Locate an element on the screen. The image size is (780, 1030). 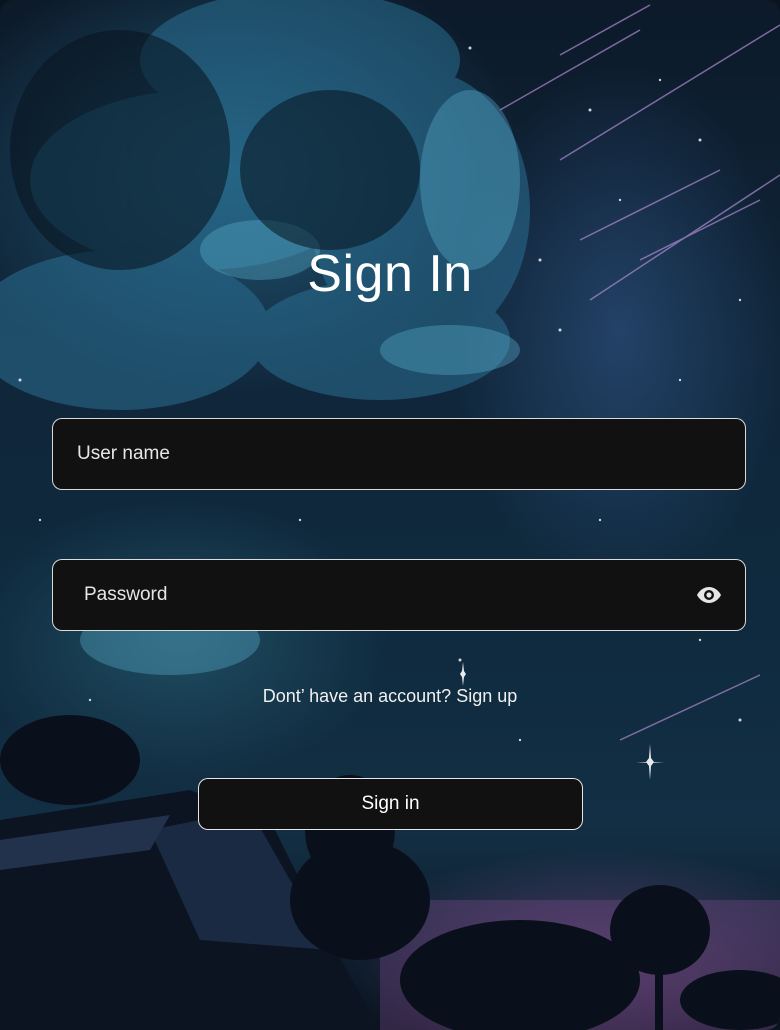
eye-icon is located at coordinates (709, 595).